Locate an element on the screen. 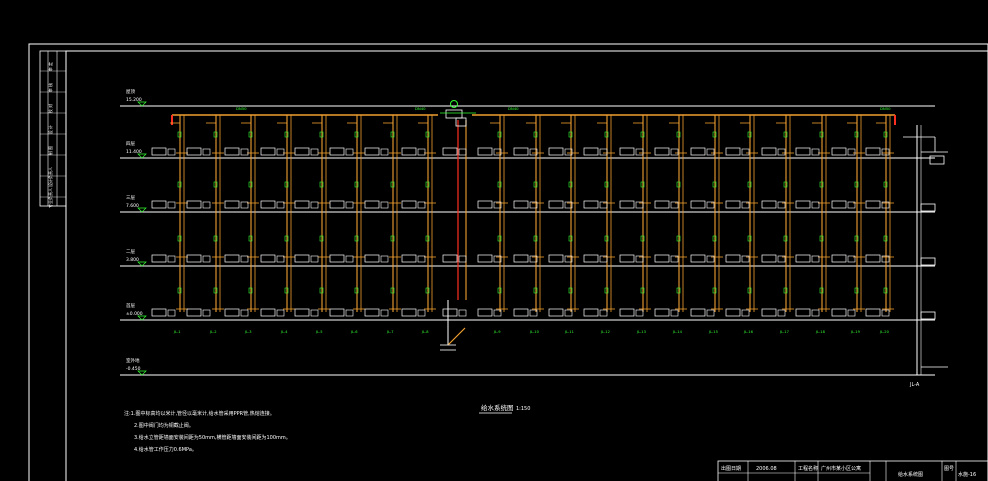  riser-label: JL-7 is located at coordinates (390, 332).